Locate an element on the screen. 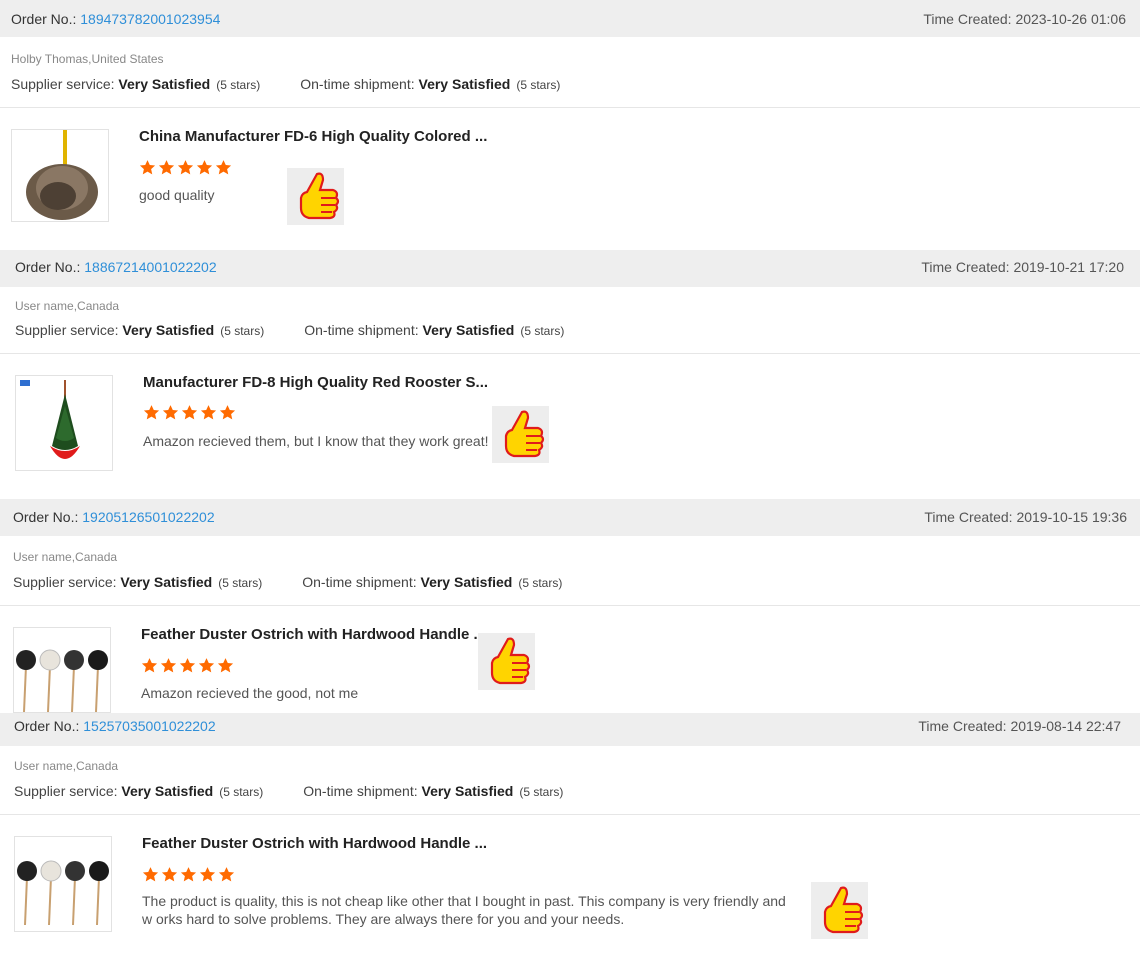  order-number: Order No.: 18867214001022202 is located at coordinates (116, 267).